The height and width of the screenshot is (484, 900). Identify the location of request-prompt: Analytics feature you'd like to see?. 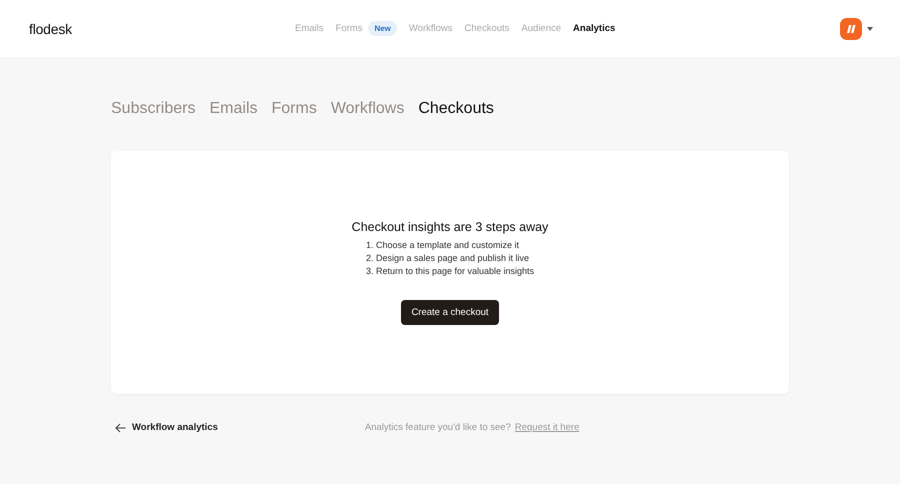
(437, 427).